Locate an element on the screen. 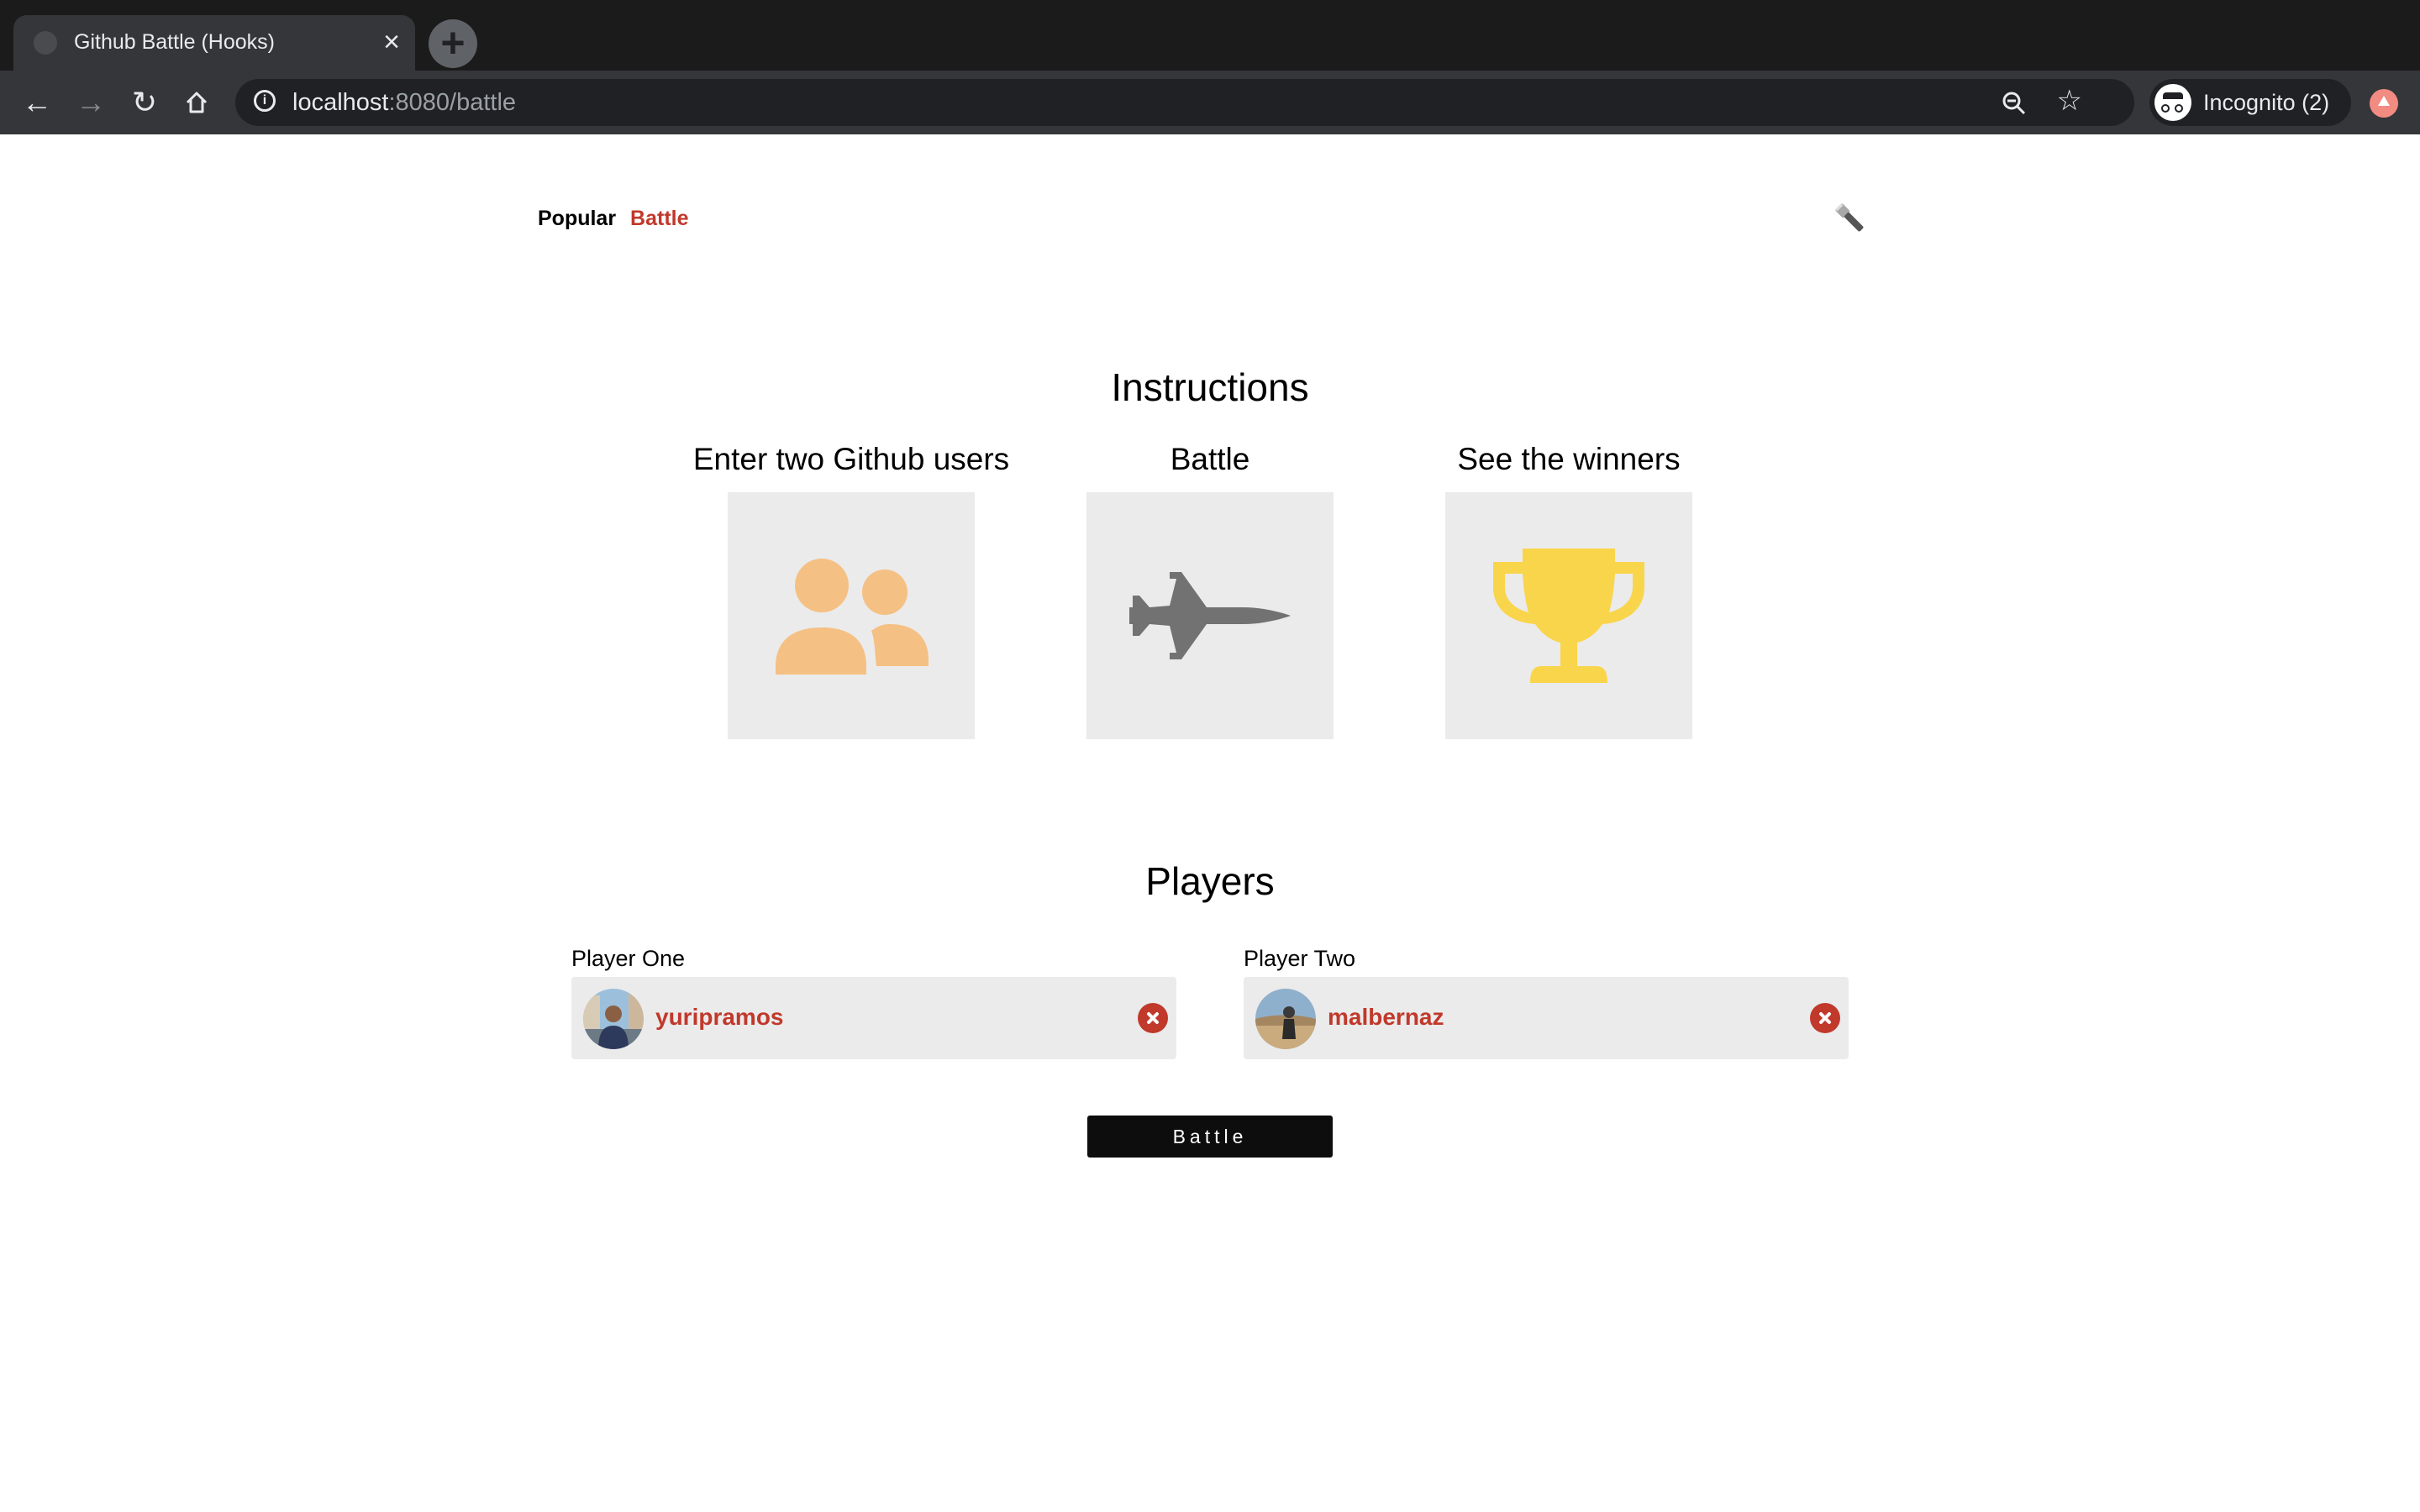 The image size is (2420, 1512). plus-icon: + is located at coordinates (453, 42).